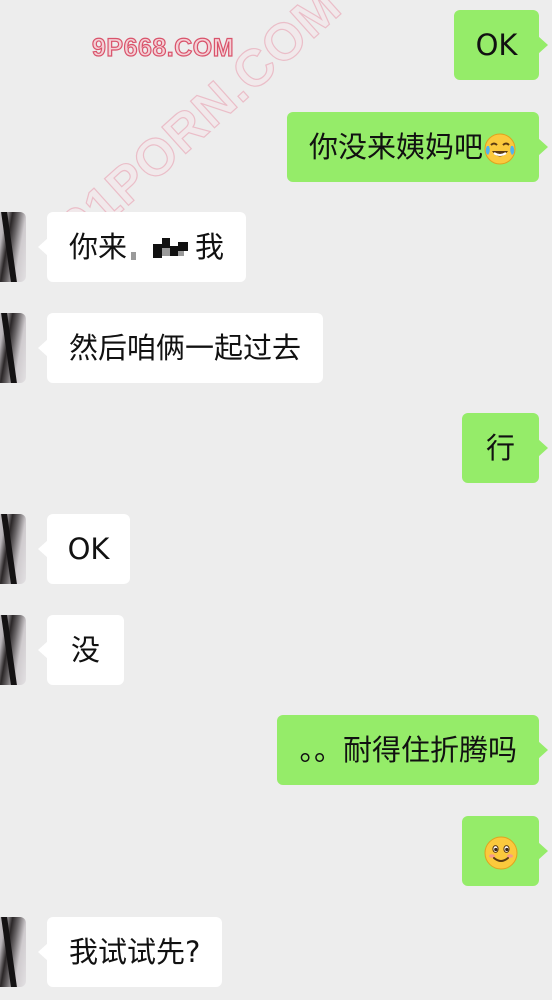 This screenshot has width=552, height=1000. I want to click on message-text: 我试试先?, so click(135, 952).